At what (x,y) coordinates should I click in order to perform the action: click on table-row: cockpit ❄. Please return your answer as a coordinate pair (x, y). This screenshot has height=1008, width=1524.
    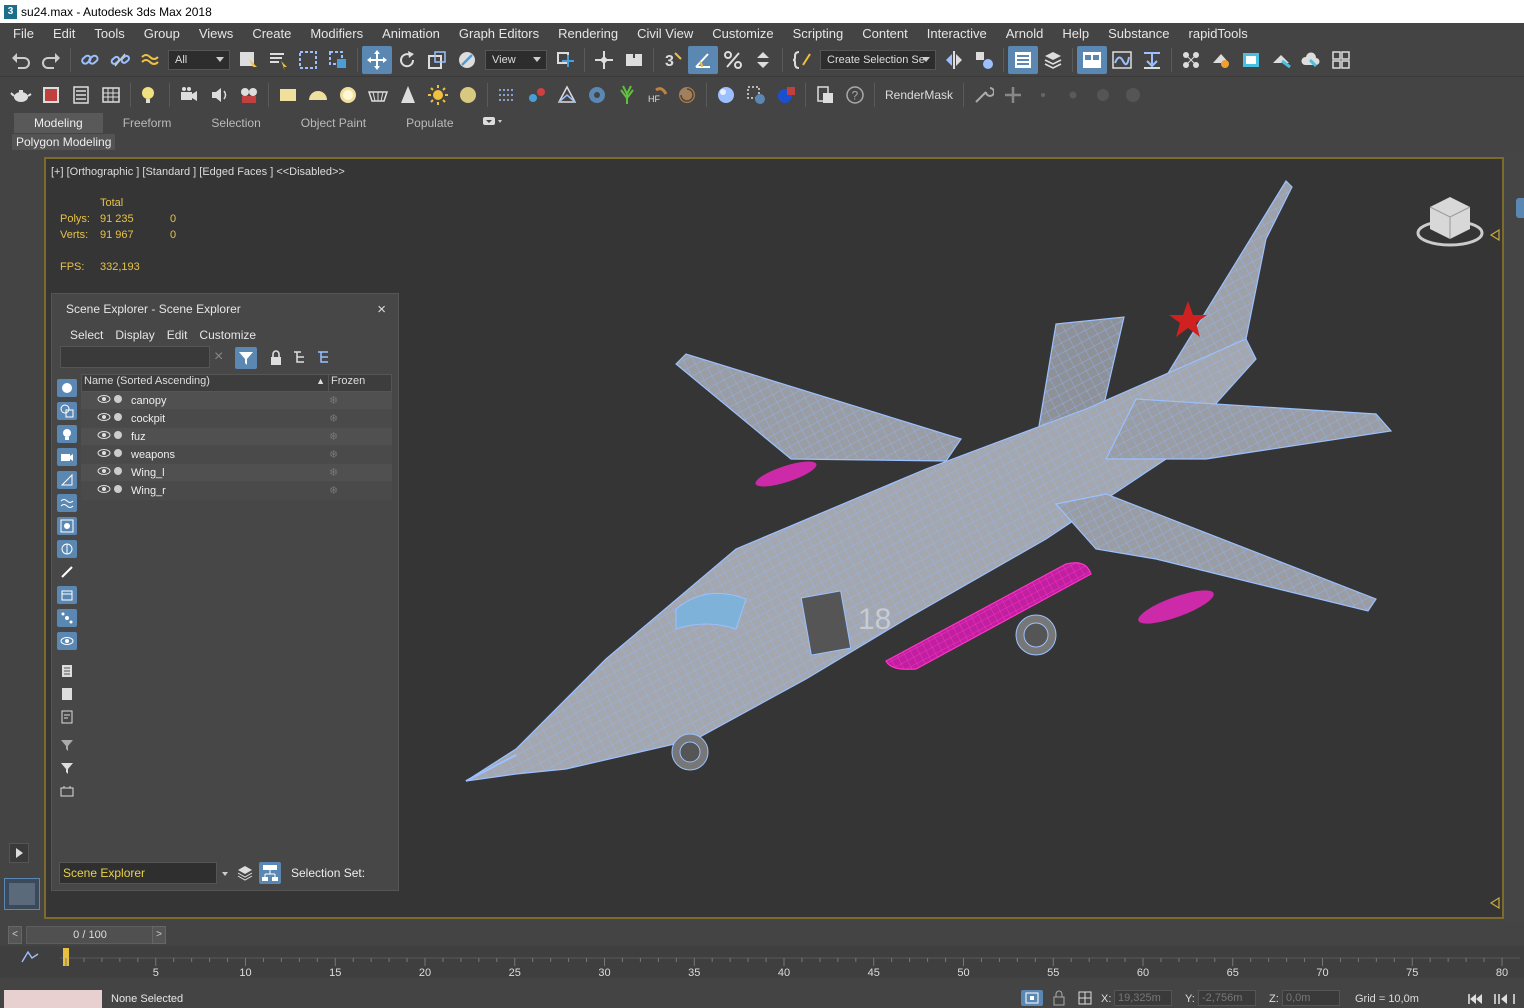
    Looking at the image, I should click on (236, 419).